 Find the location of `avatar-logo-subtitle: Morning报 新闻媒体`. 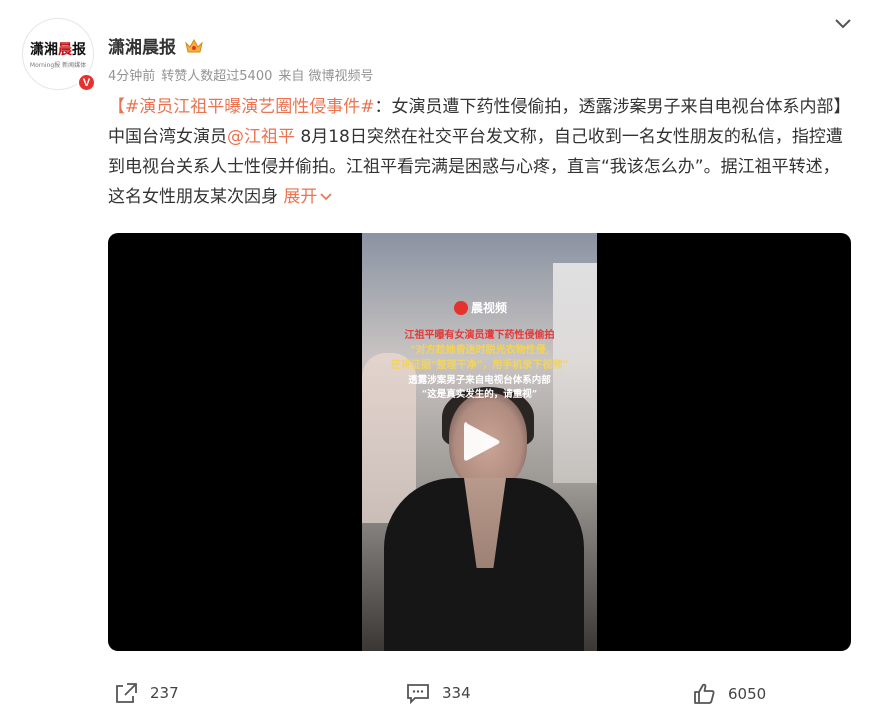

avatar-logo-subtitle: Morning报 新闻媒体 is located at coordinates (58, 65).